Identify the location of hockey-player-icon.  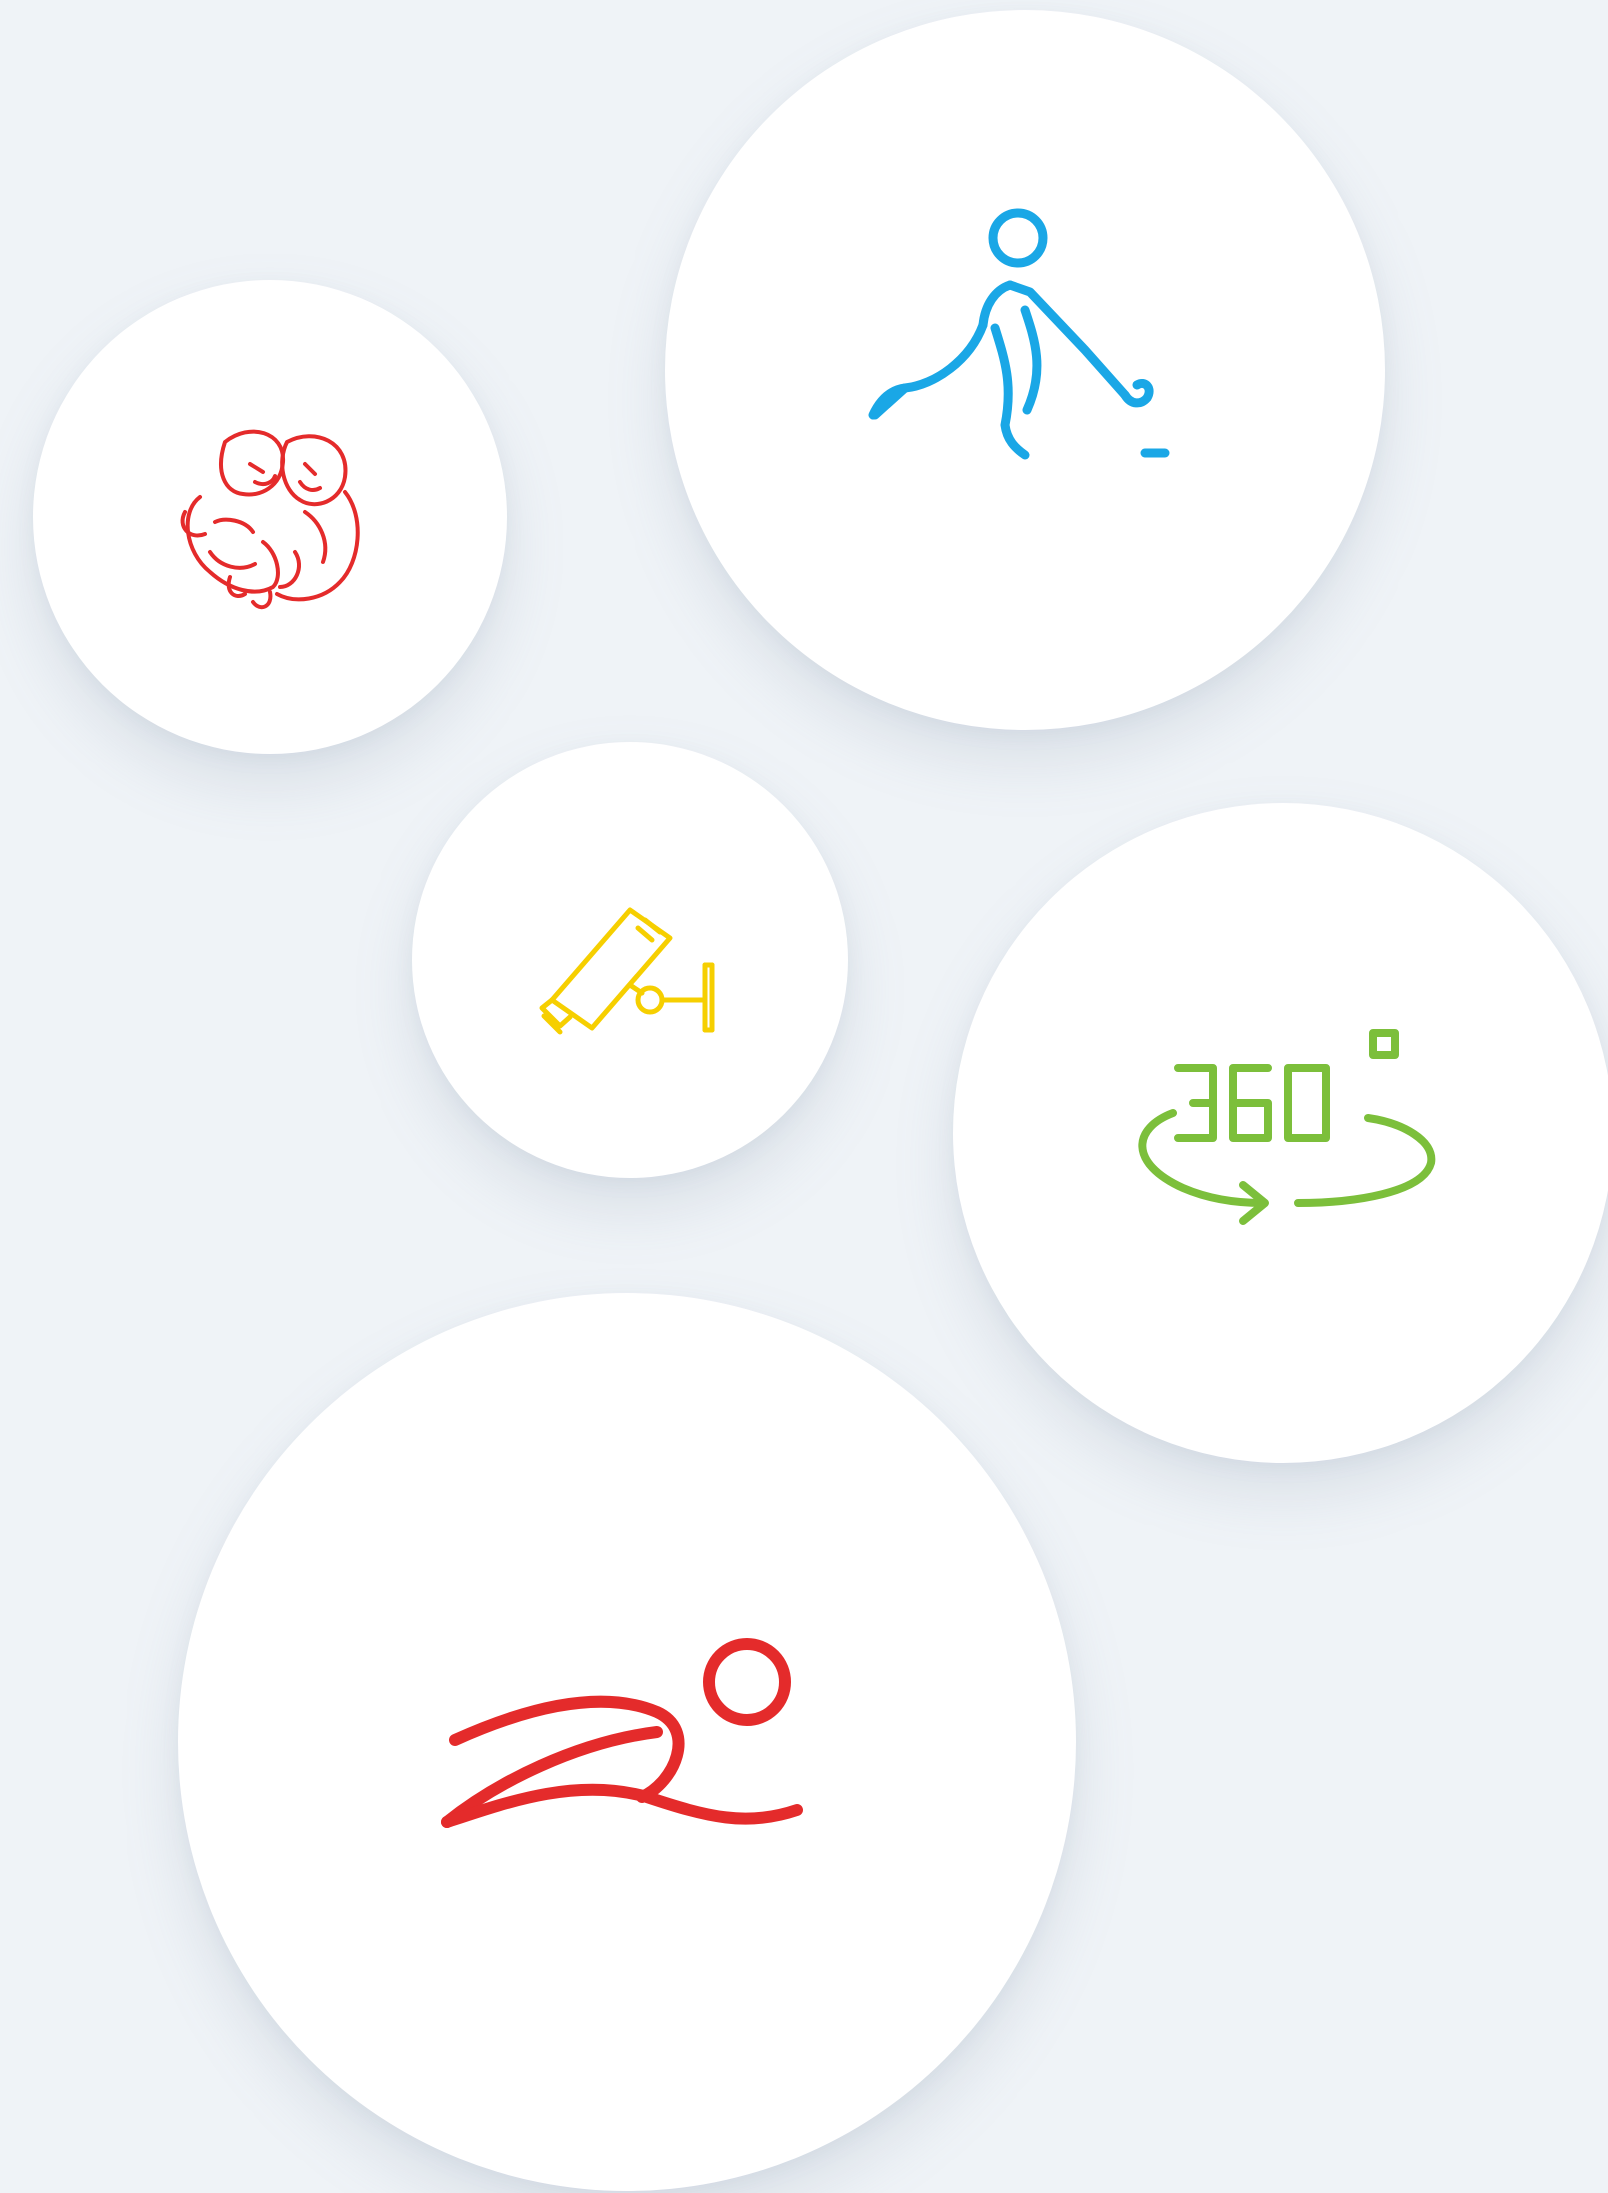
(1019, 334).